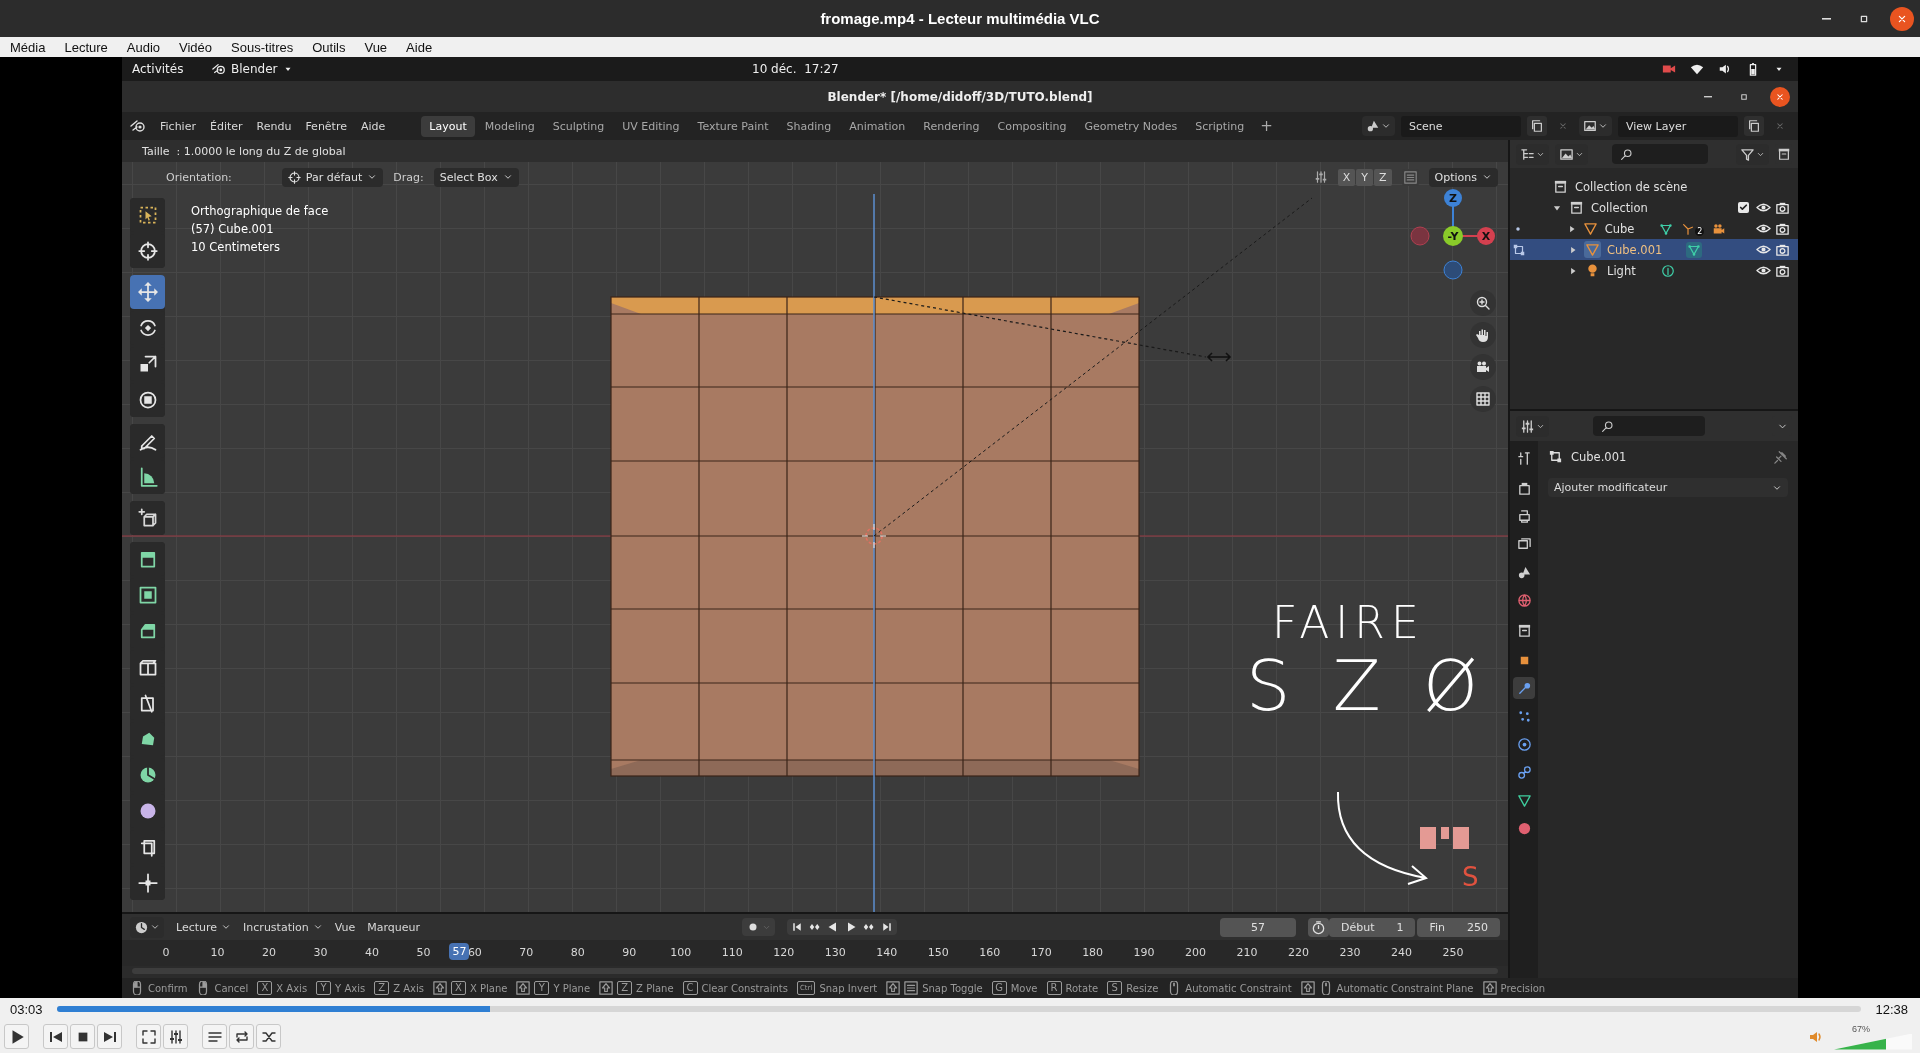 The image size is (1920, 1053). What do you see at coordinates (283, 927) in the screenshot?
I see `menu-item: Incrustation` at bounding box center [283, 927].